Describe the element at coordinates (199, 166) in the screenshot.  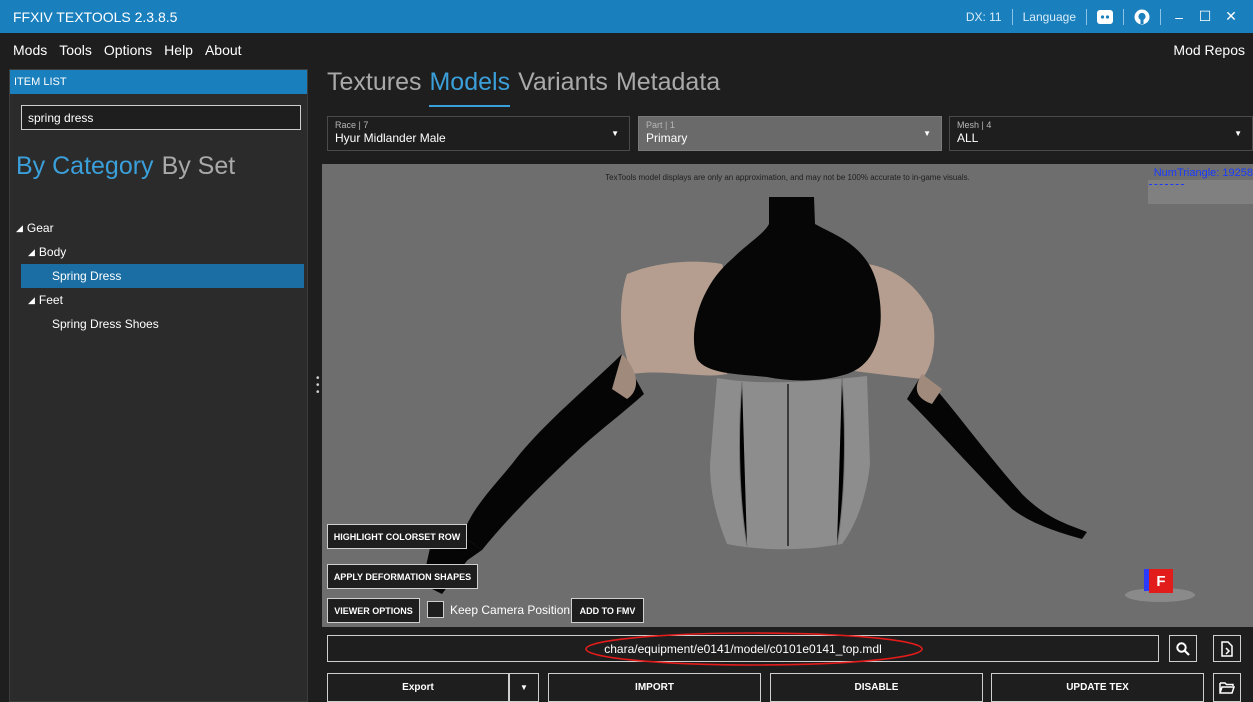
I see `tab-by-set: By Set` at that location.